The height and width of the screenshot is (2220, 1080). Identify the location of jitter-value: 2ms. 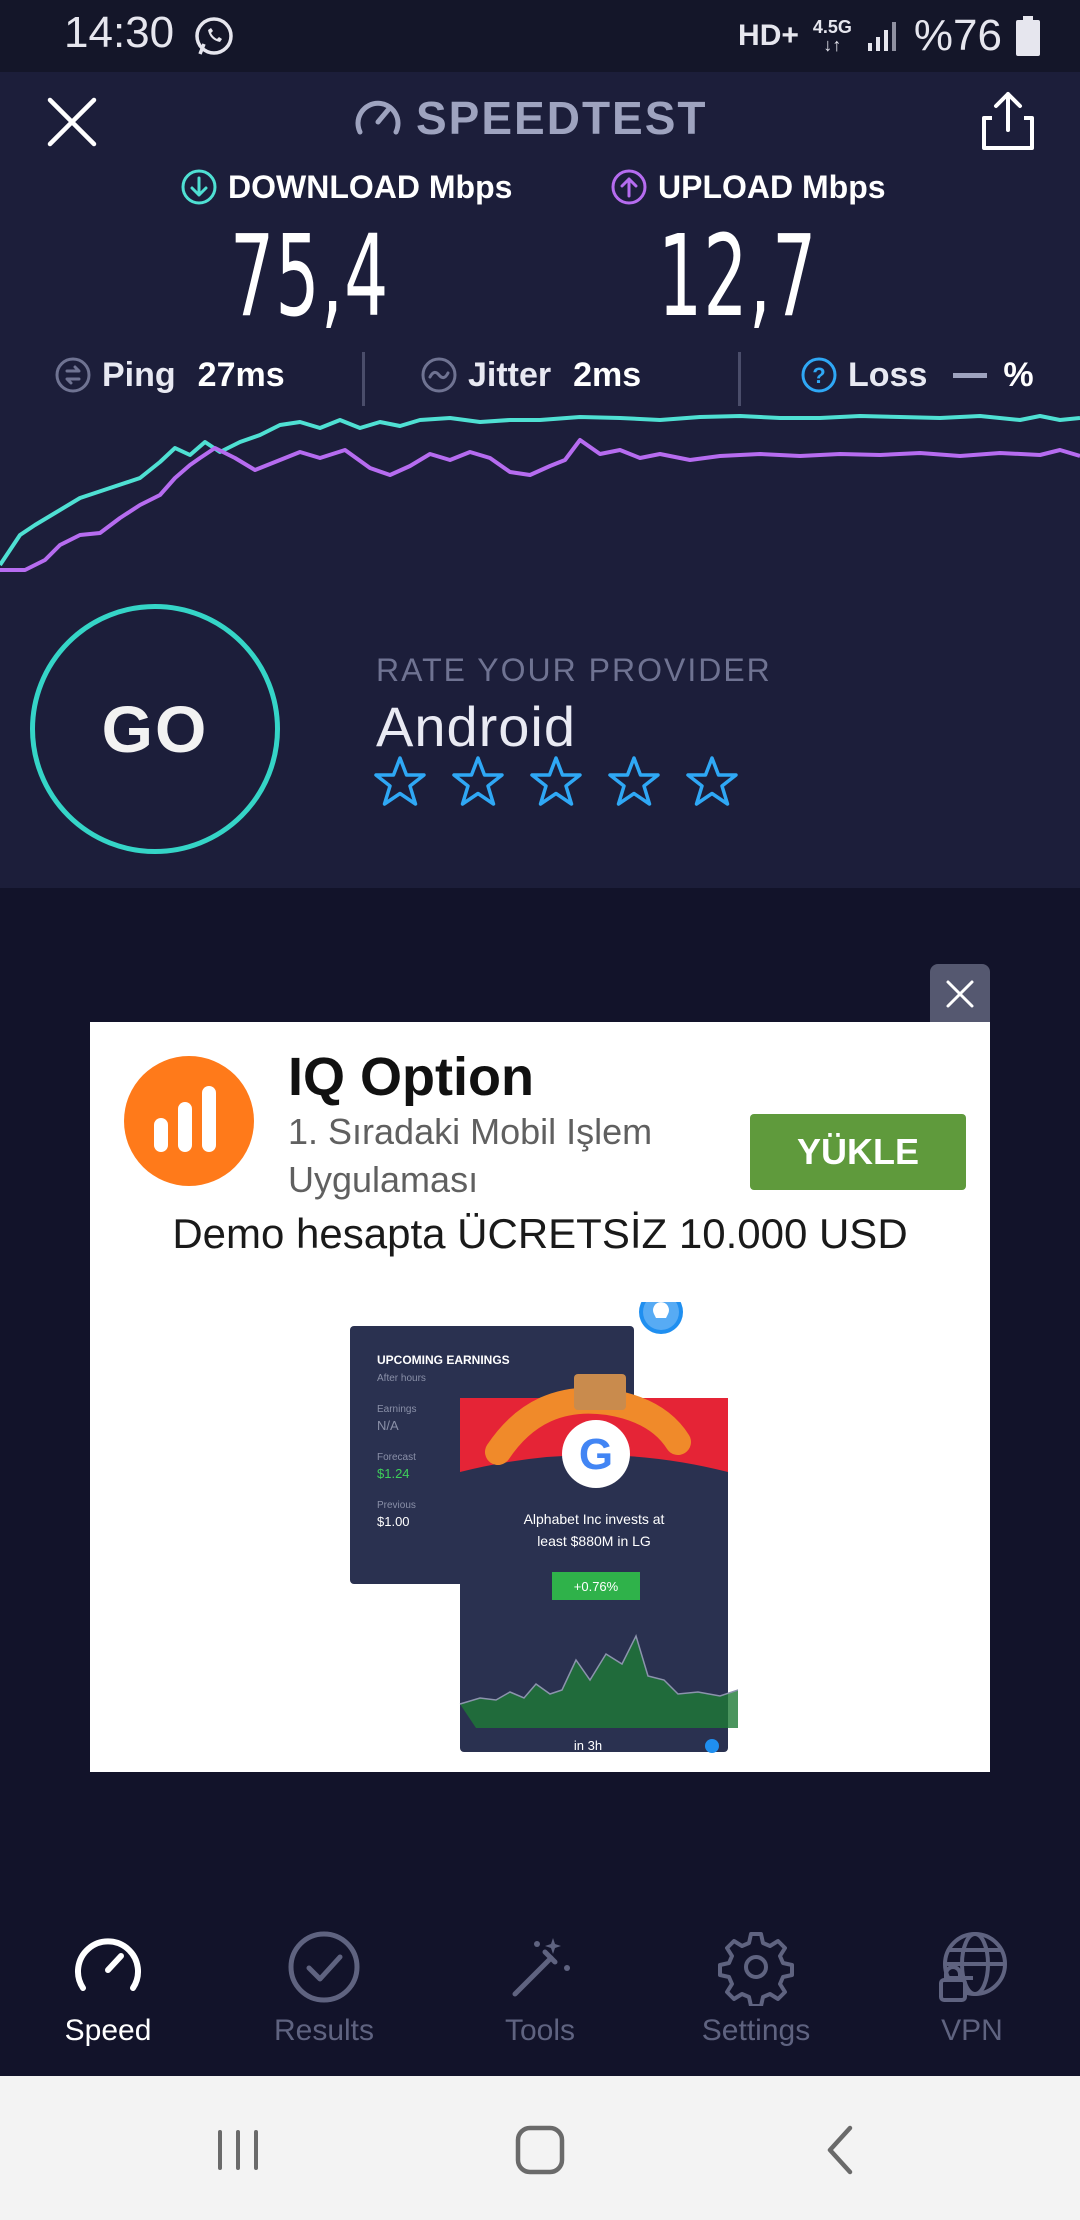
(607, 374).